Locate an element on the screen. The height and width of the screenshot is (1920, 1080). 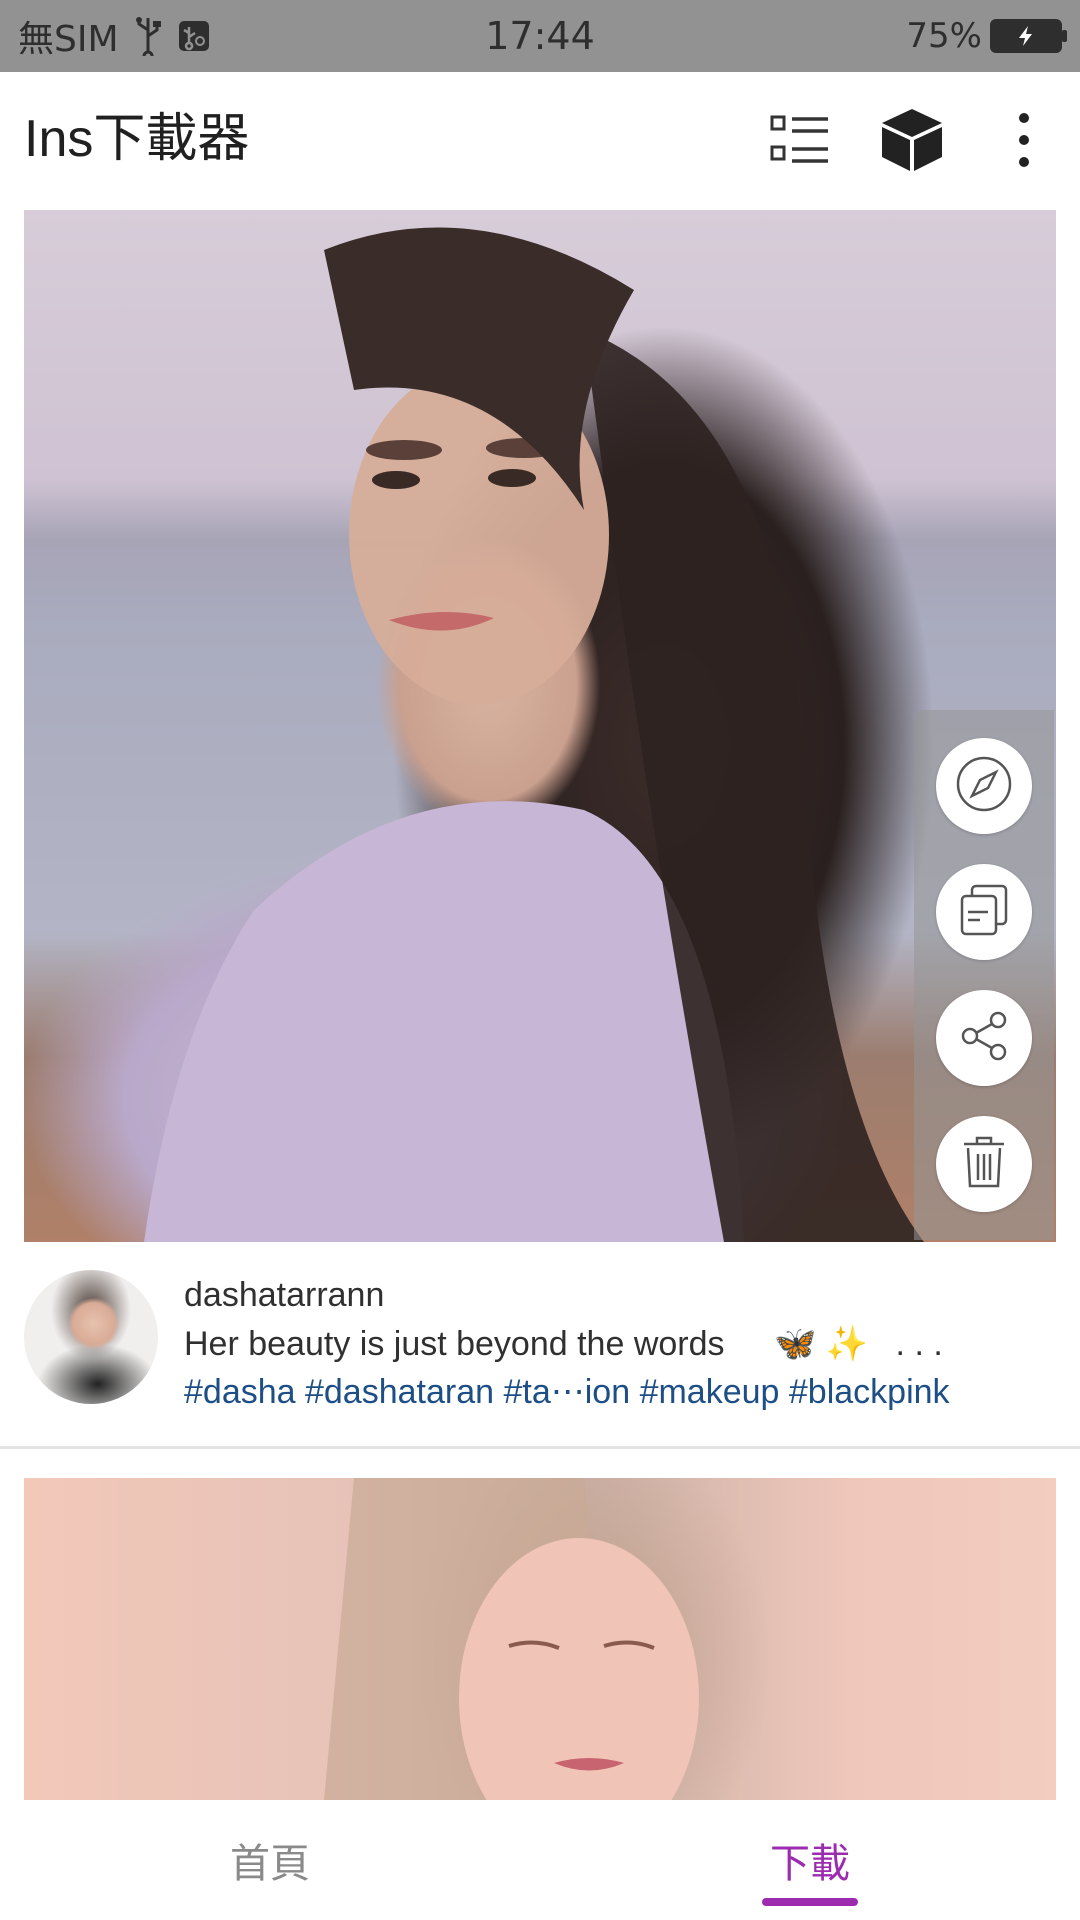
delete-icon is located at coordinates (984, 1164).